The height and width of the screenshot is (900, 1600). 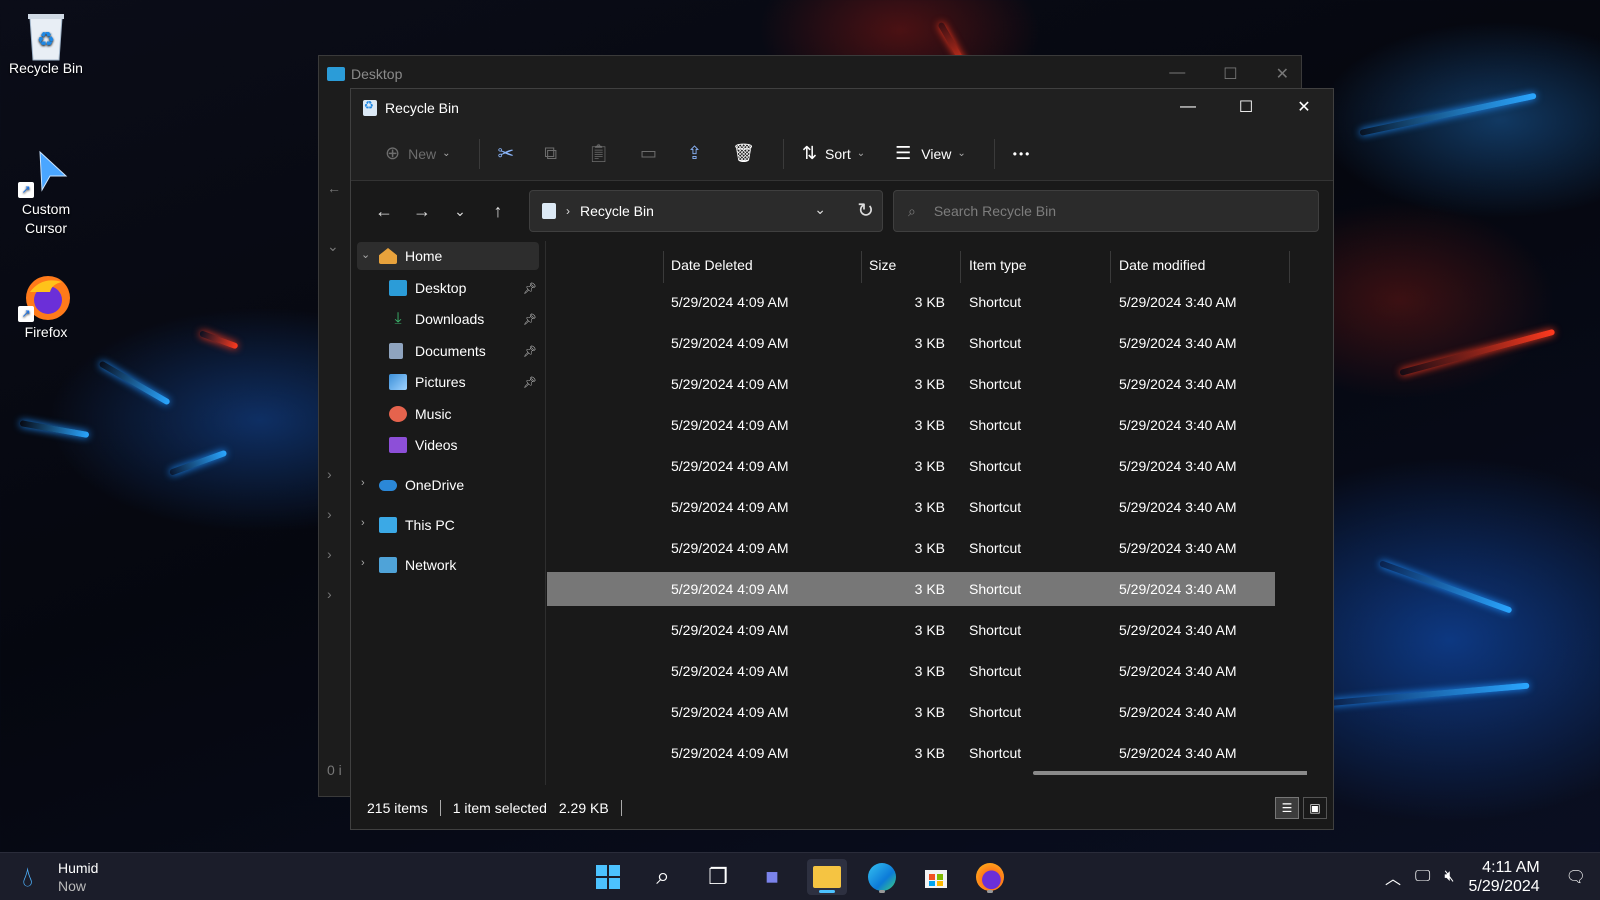 What do you see at coordinates (998, 265) in the screenshot?
I see `column-header-item-type: Item type` at bounding box center [998, 265].